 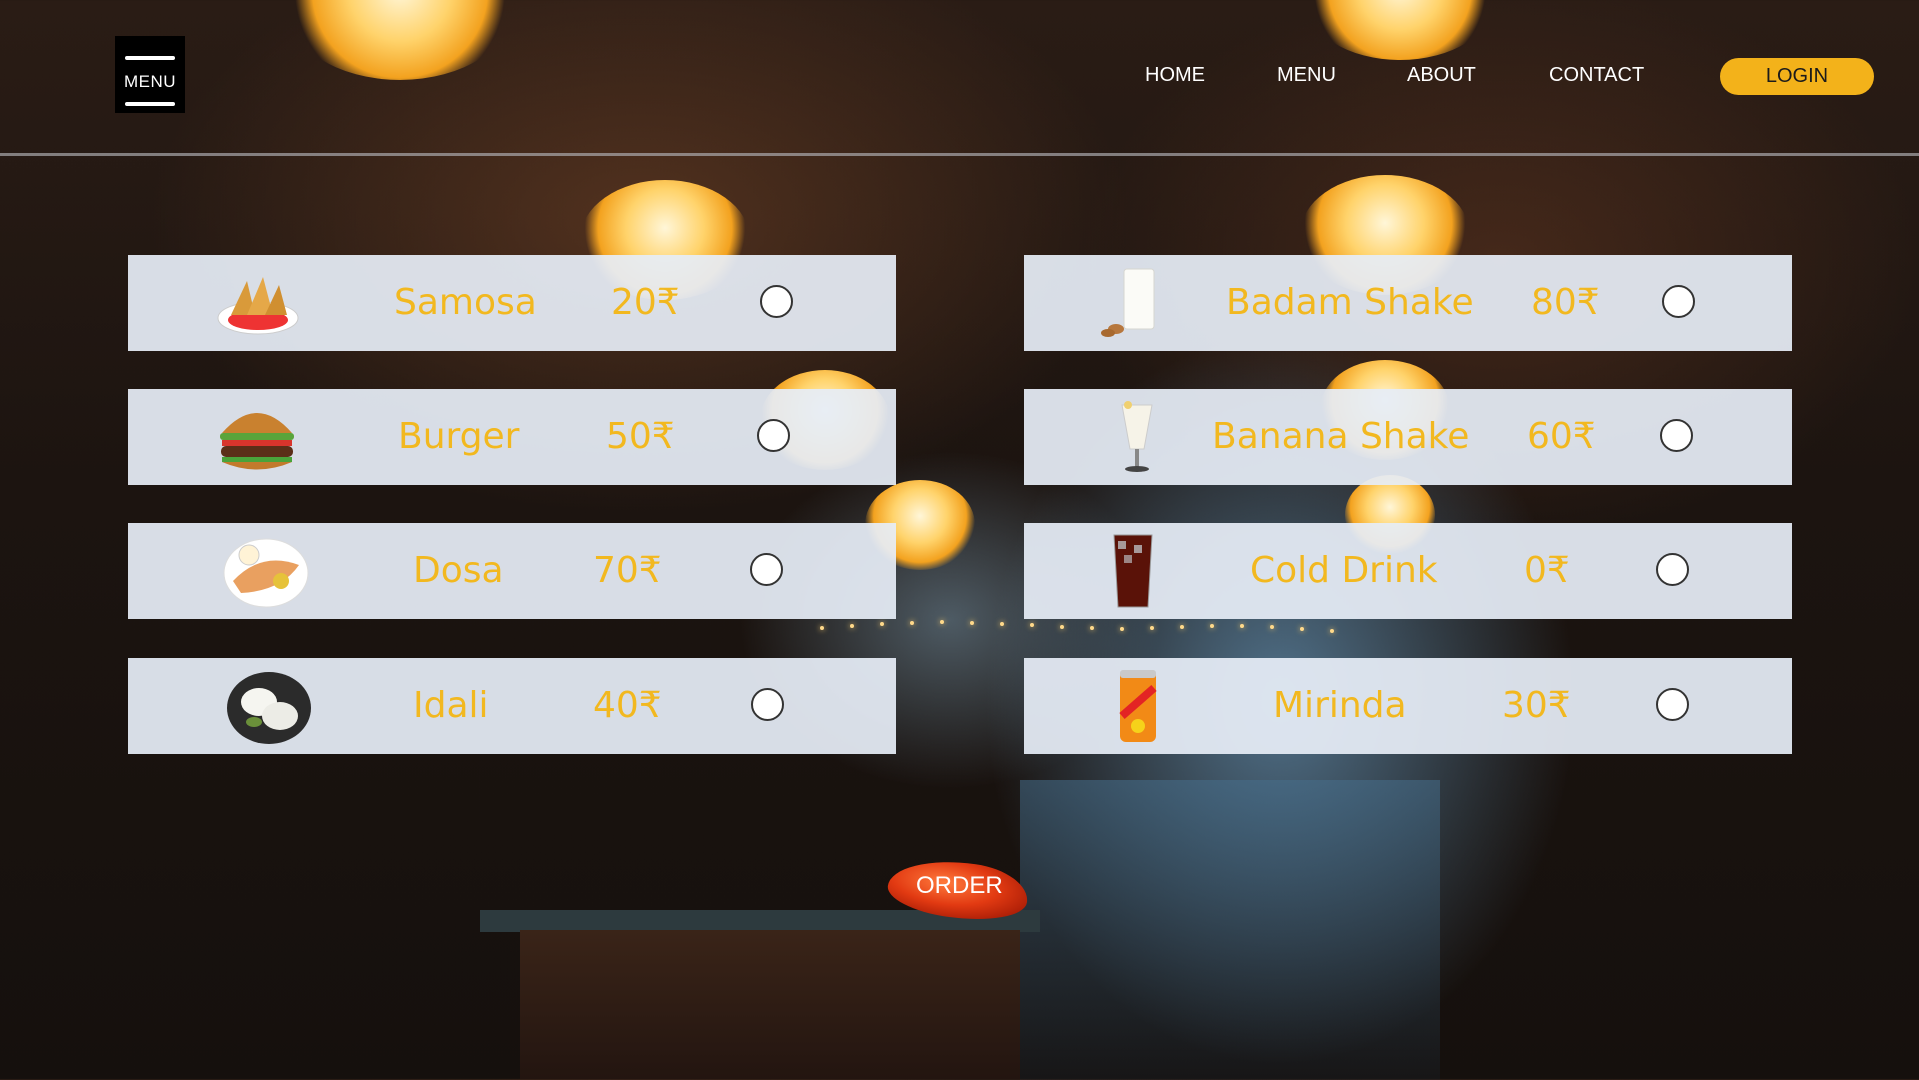 What do you see at coordinates (257, 441) in the screenshot?
I see `burger-icon` at bounding box center [257, 441].